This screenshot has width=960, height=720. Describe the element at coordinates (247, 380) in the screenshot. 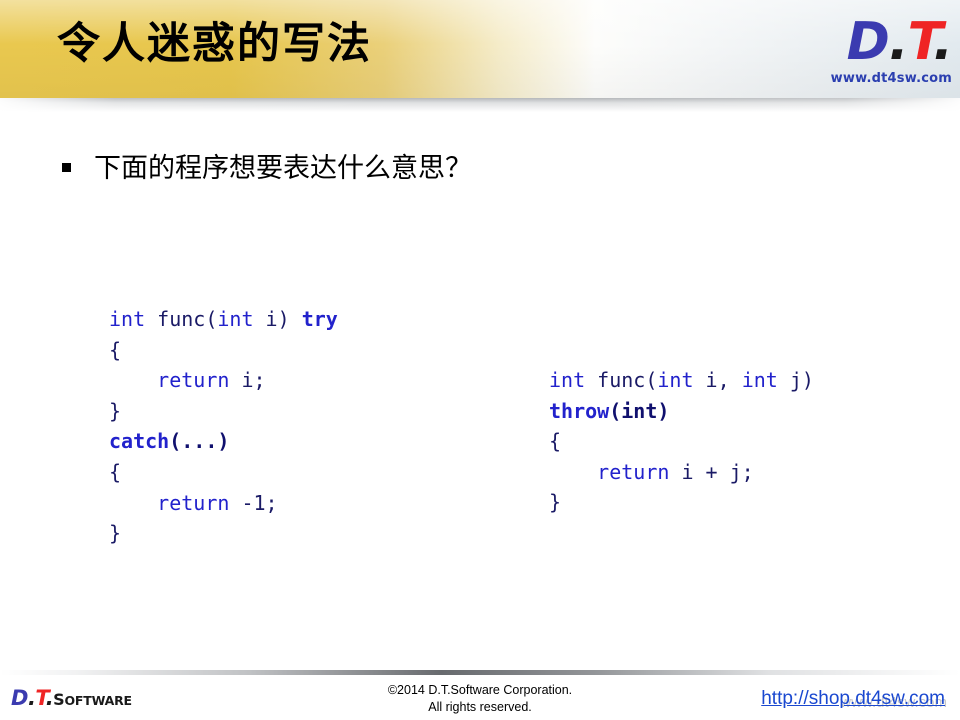

I see `code-token: i;` at that location.